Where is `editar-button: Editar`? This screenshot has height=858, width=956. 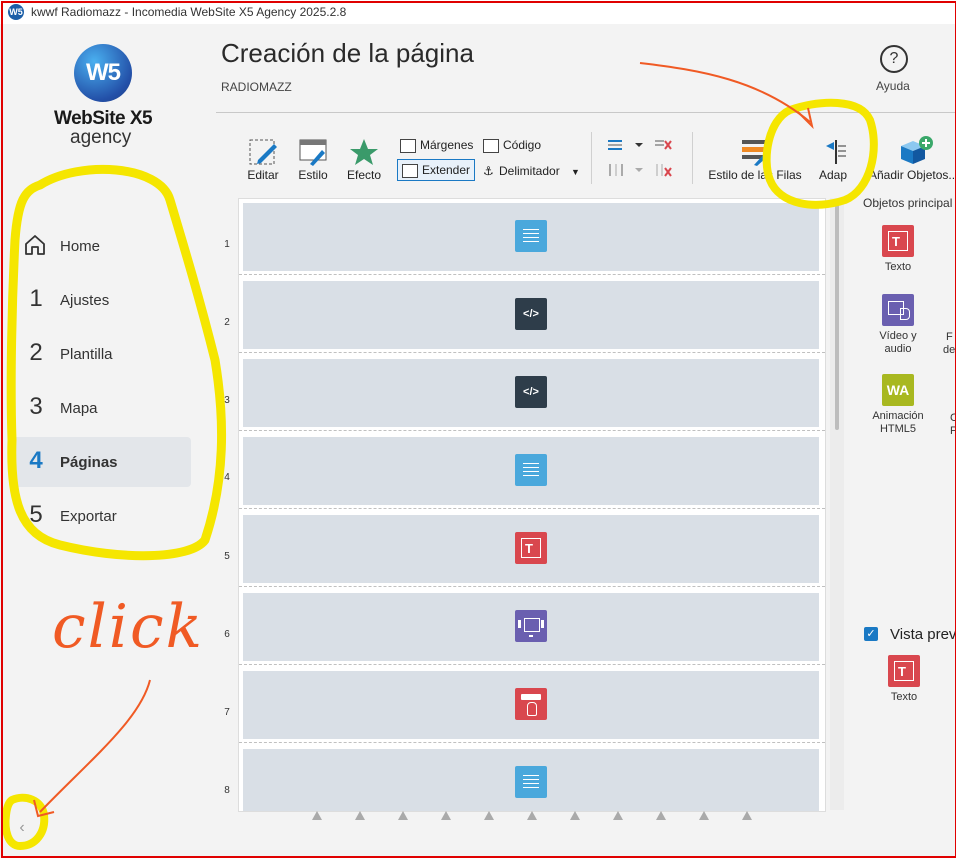 editar-button: Editar is located at coordinates (263, 160).